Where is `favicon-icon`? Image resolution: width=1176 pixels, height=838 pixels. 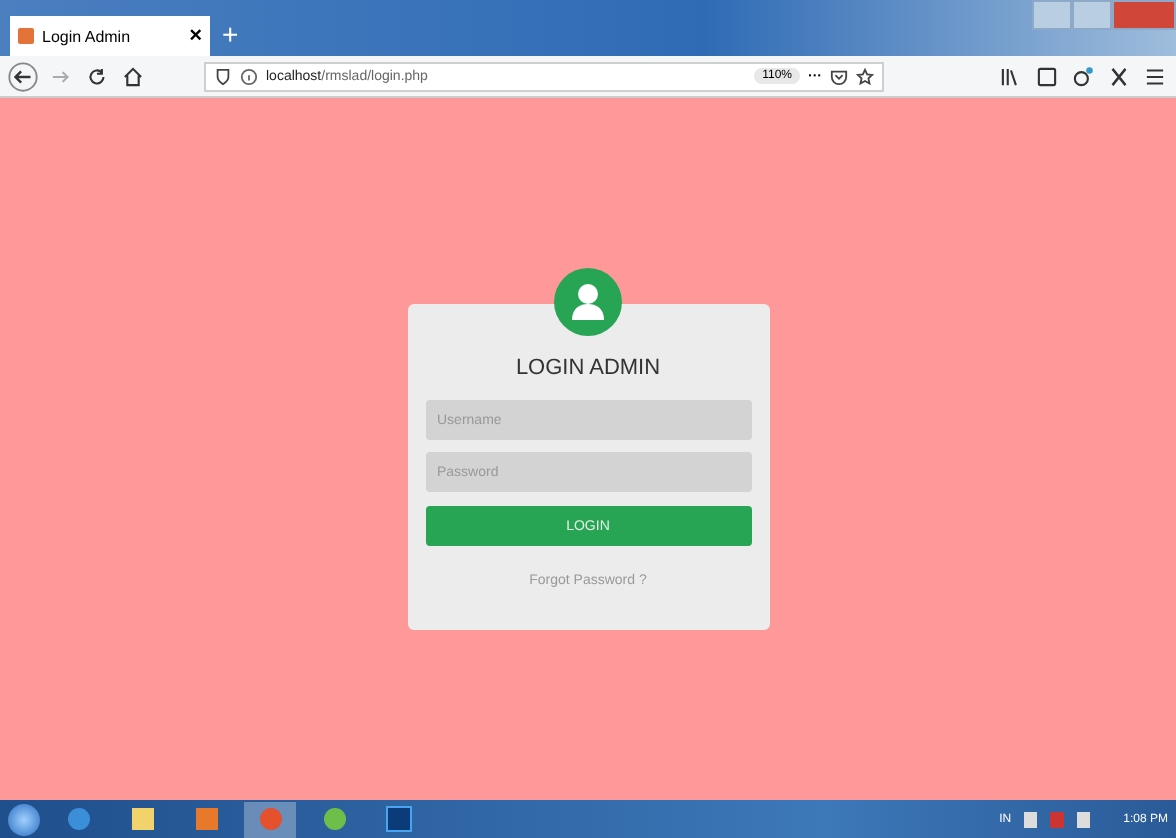 favicon-icon is located at coordinates (26, 36).